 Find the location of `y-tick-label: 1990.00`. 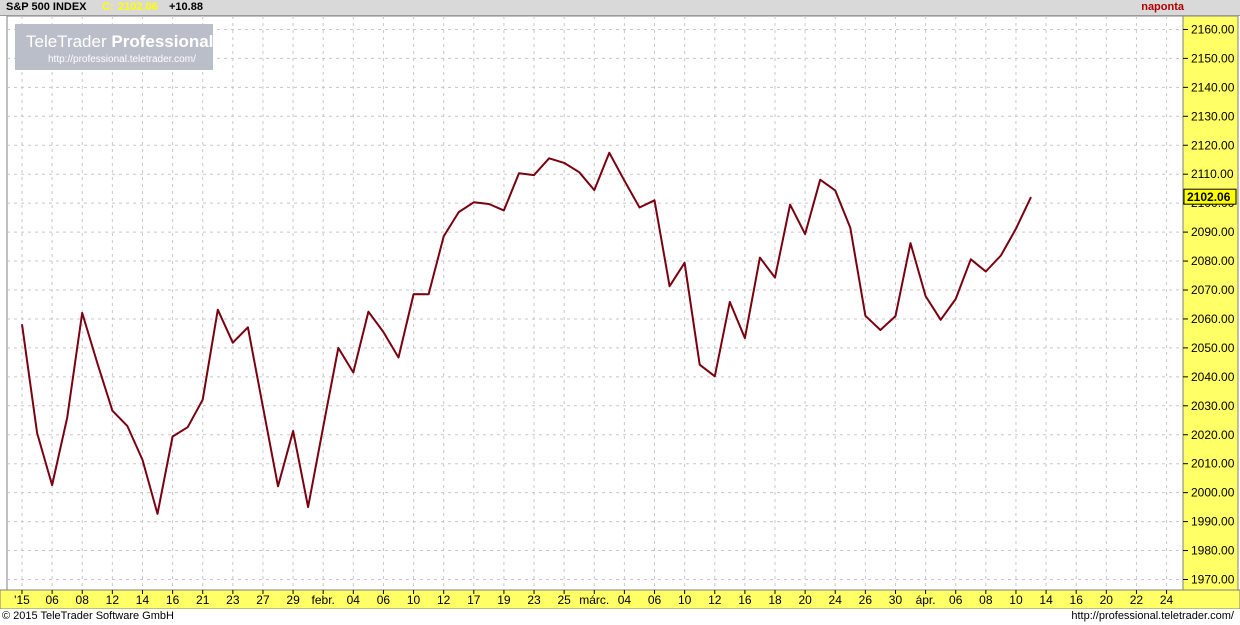

y-tick-label: 1990.00 is located at coordinates (1213, 522).